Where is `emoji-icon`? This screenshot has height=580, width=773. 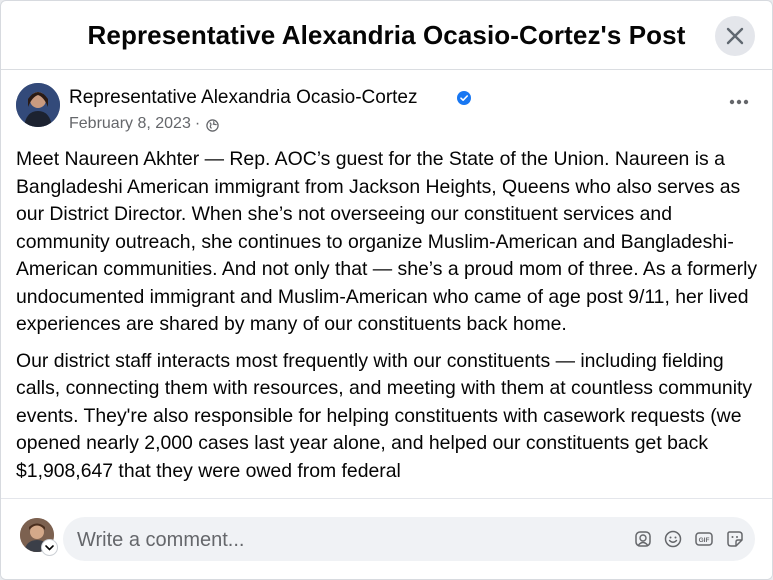 emoji-icon is located at coordinates (673, 539).